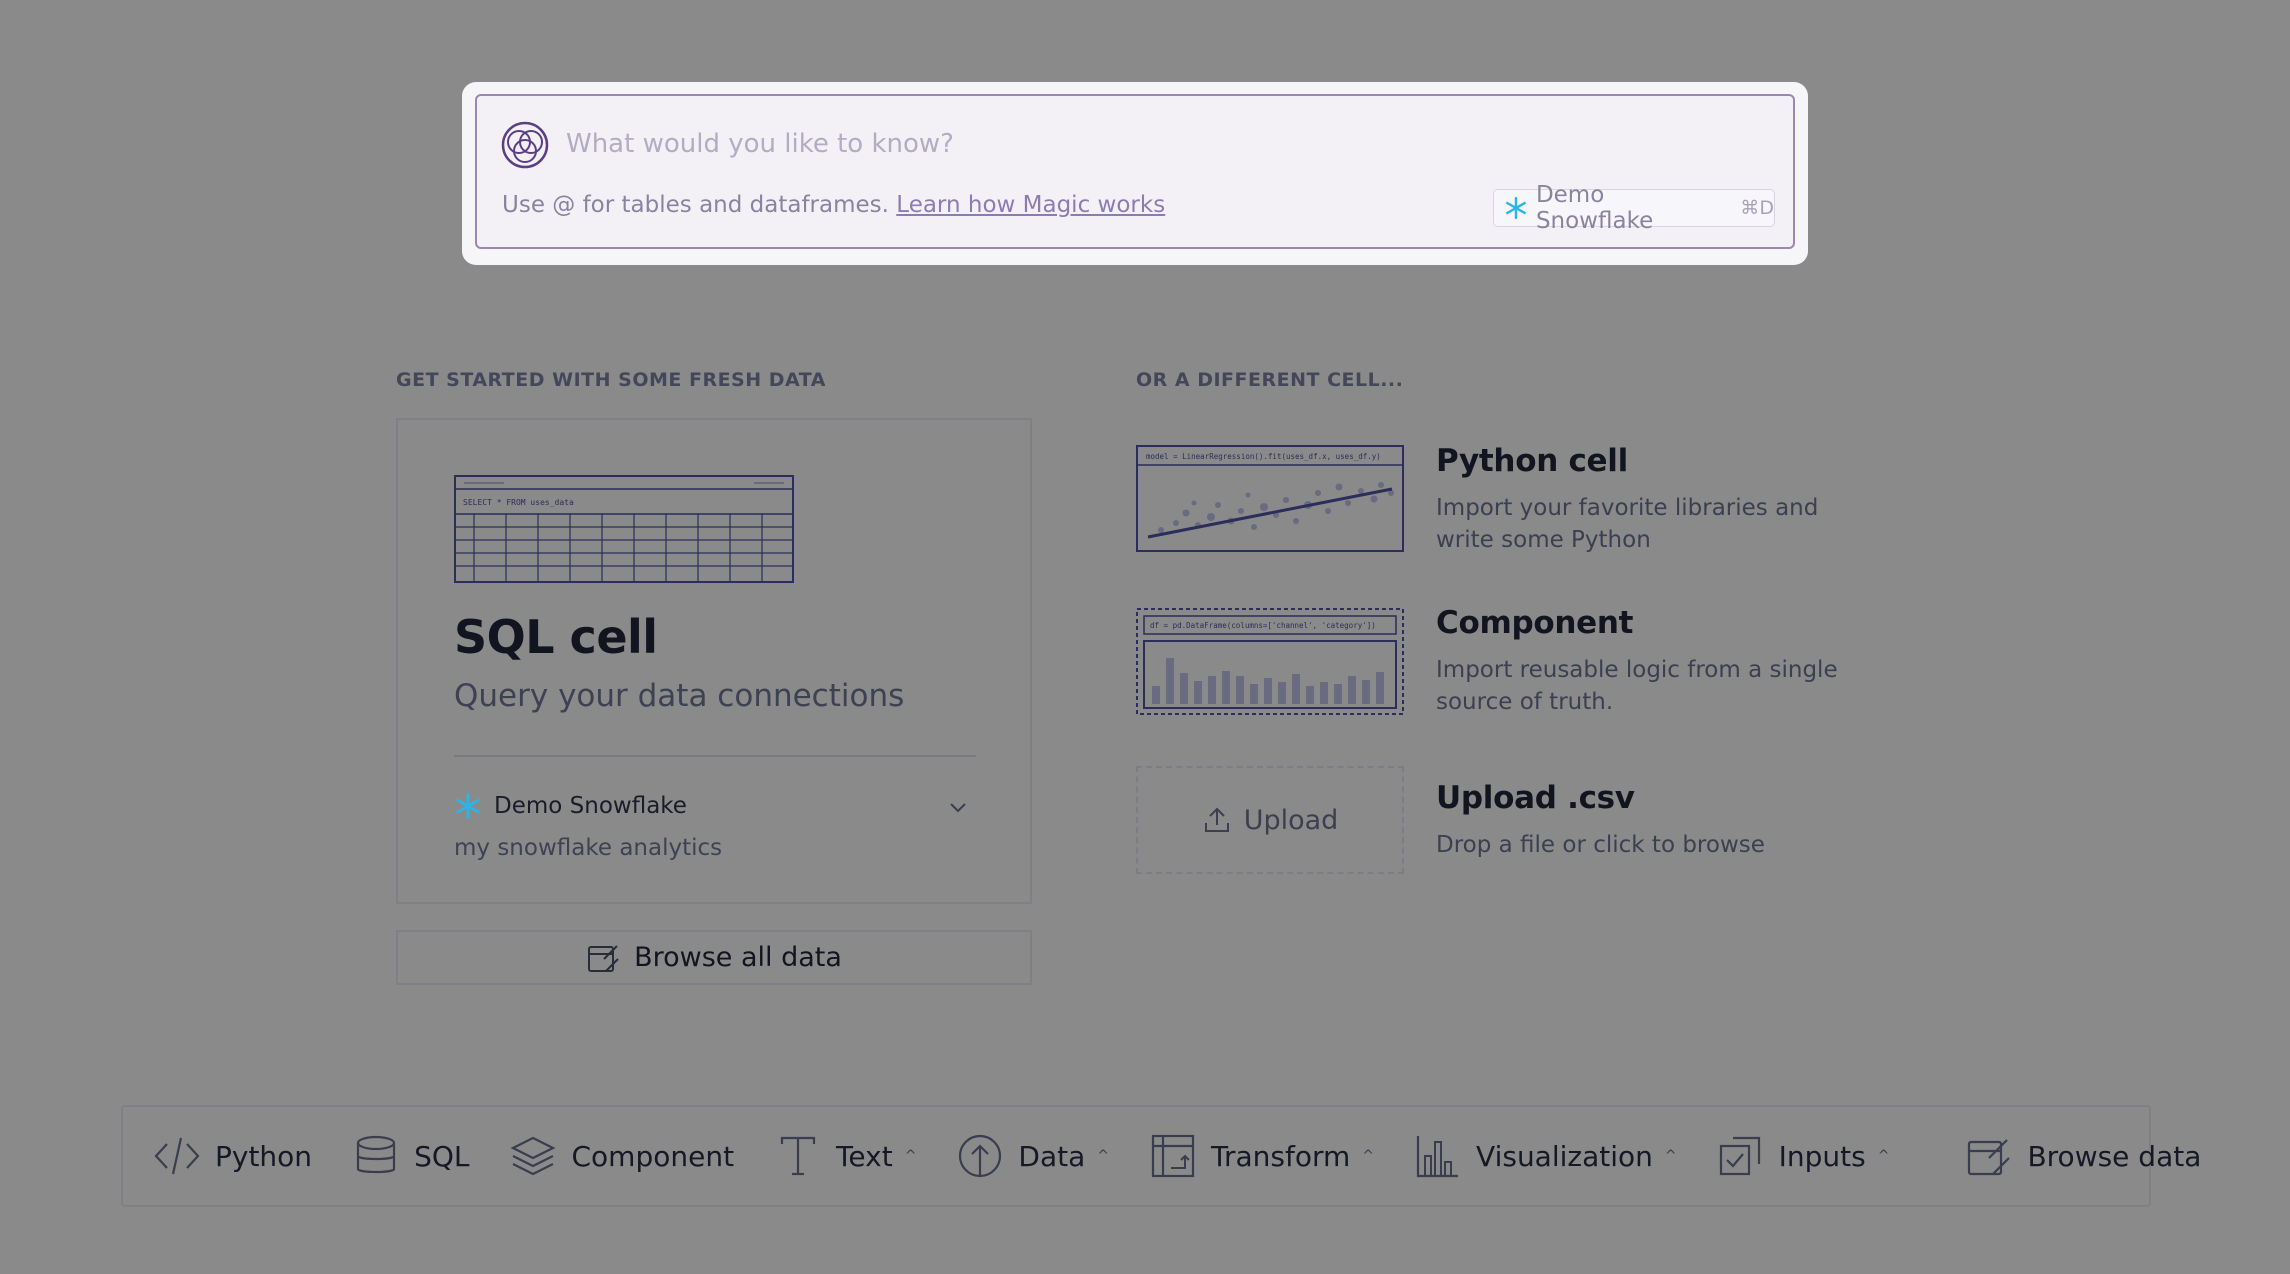  What do you see at coordinates (1173, 1156) in the screenshot?
I see `transform-icon` at bounding box center [1173, 1156].